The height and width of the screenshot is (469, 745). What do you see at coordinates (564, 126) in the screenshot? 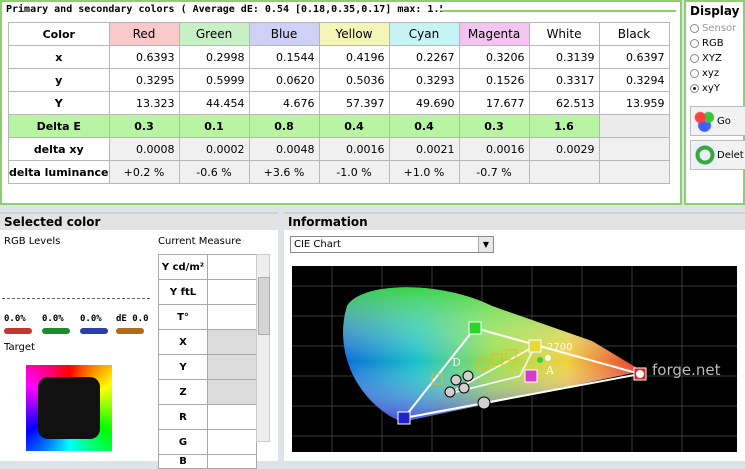
I see `table-cell: 1.6` at bounding box center [564, 126].